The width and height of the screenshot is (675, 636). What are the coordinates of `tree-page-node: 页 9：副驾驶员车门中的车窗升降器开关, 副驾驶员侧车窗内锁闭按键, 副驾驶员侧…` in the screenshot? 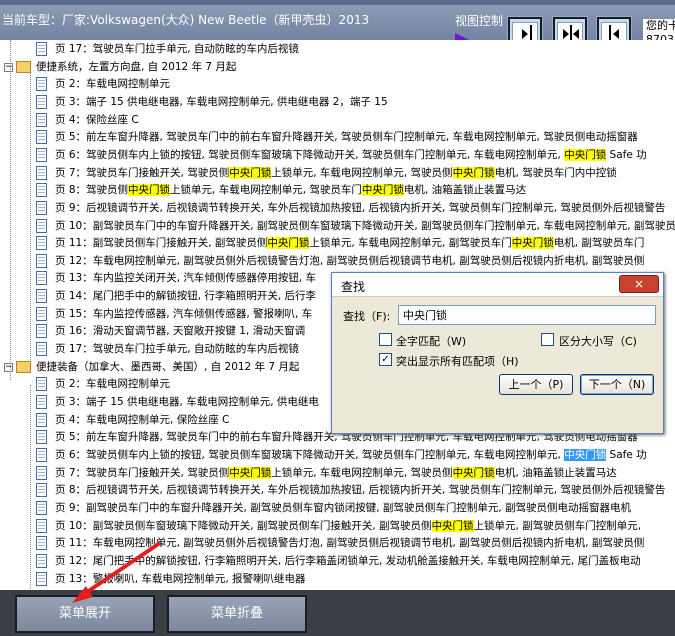 It's located at (337, 508).